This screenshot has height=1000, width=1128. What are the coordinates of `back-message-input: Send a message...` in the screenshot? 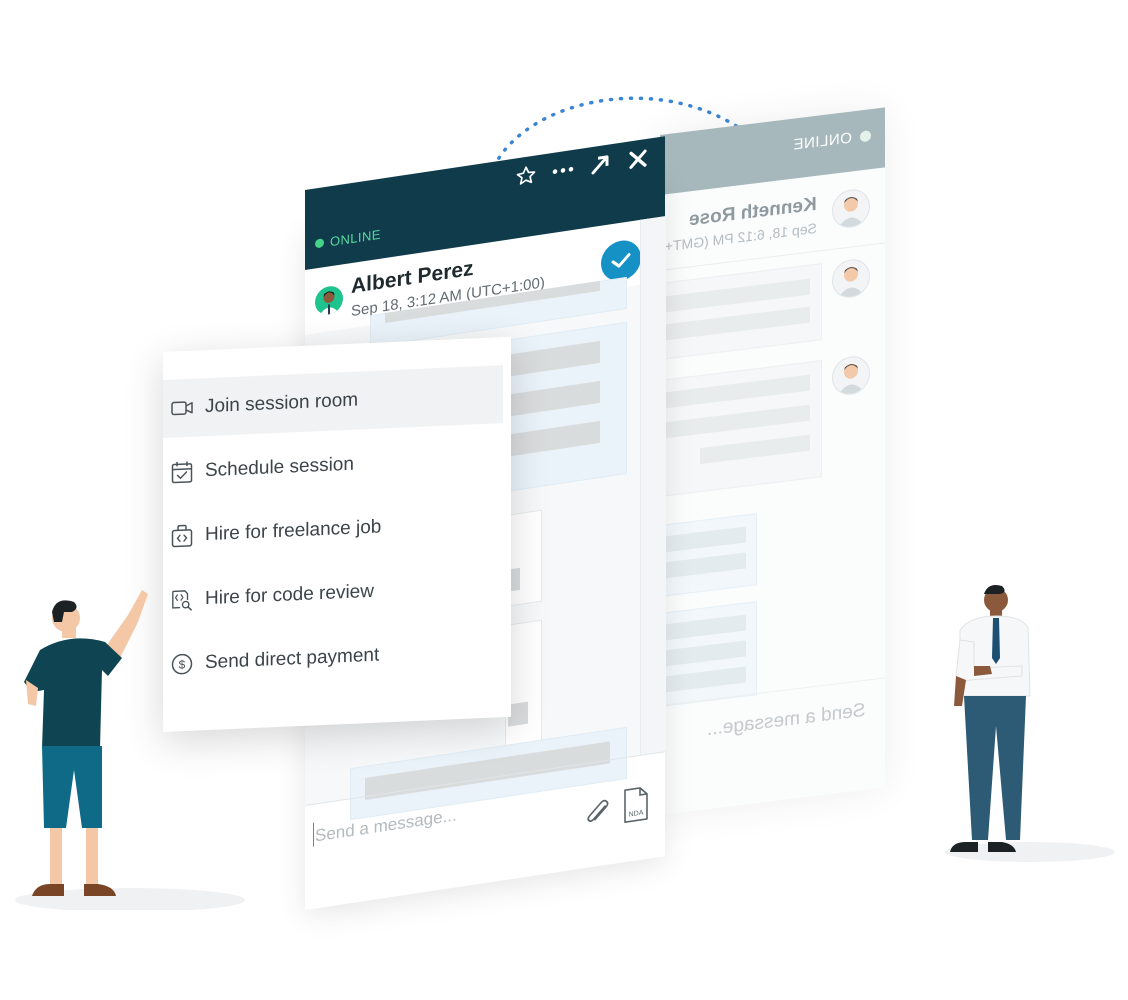 It's located at (786, 720).